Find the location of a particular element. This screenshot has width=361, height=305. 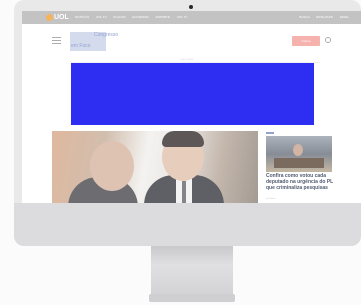

brand-title-line2: em Foco is located at coordinates (81, 46).